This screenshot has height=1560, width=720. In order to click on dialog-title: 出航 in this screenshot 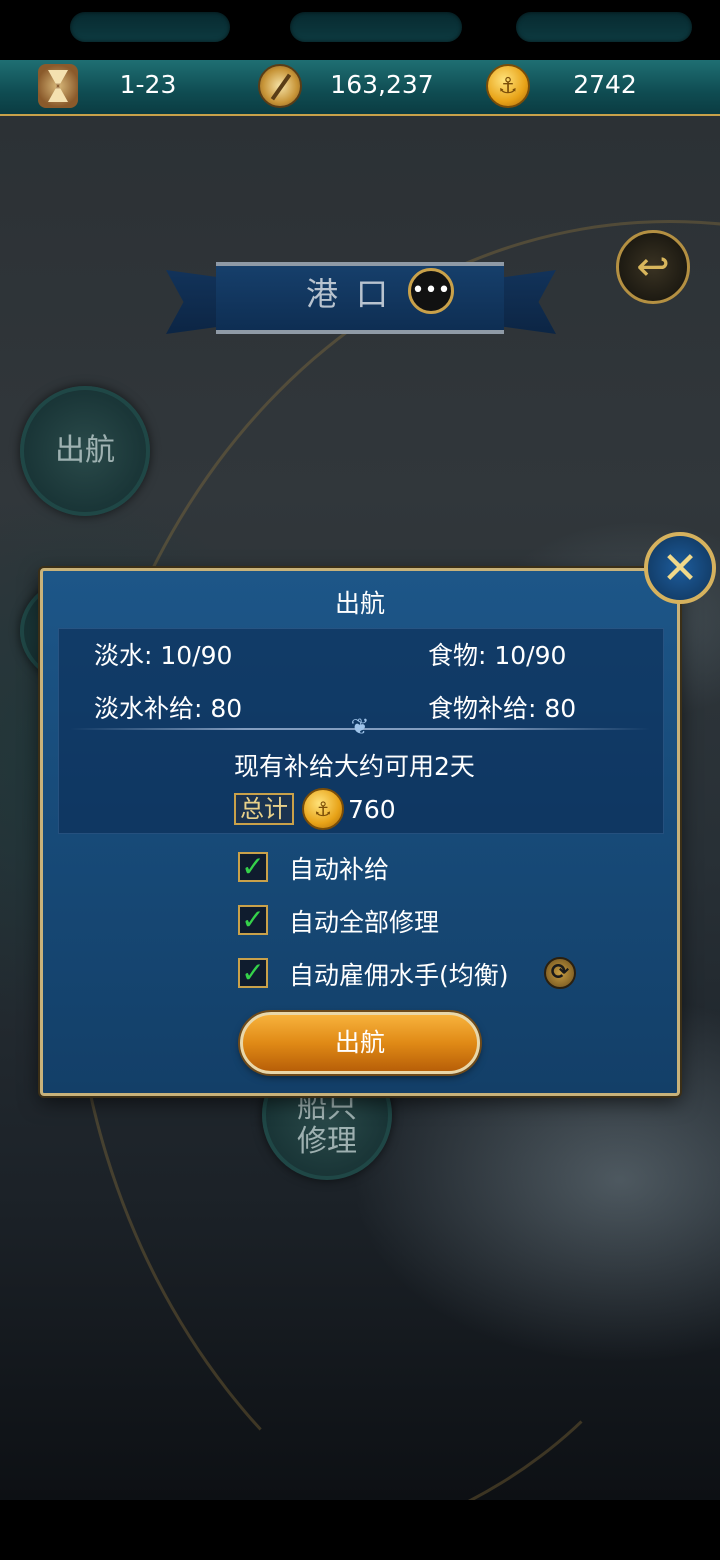, I will do `click(359, 603)`.